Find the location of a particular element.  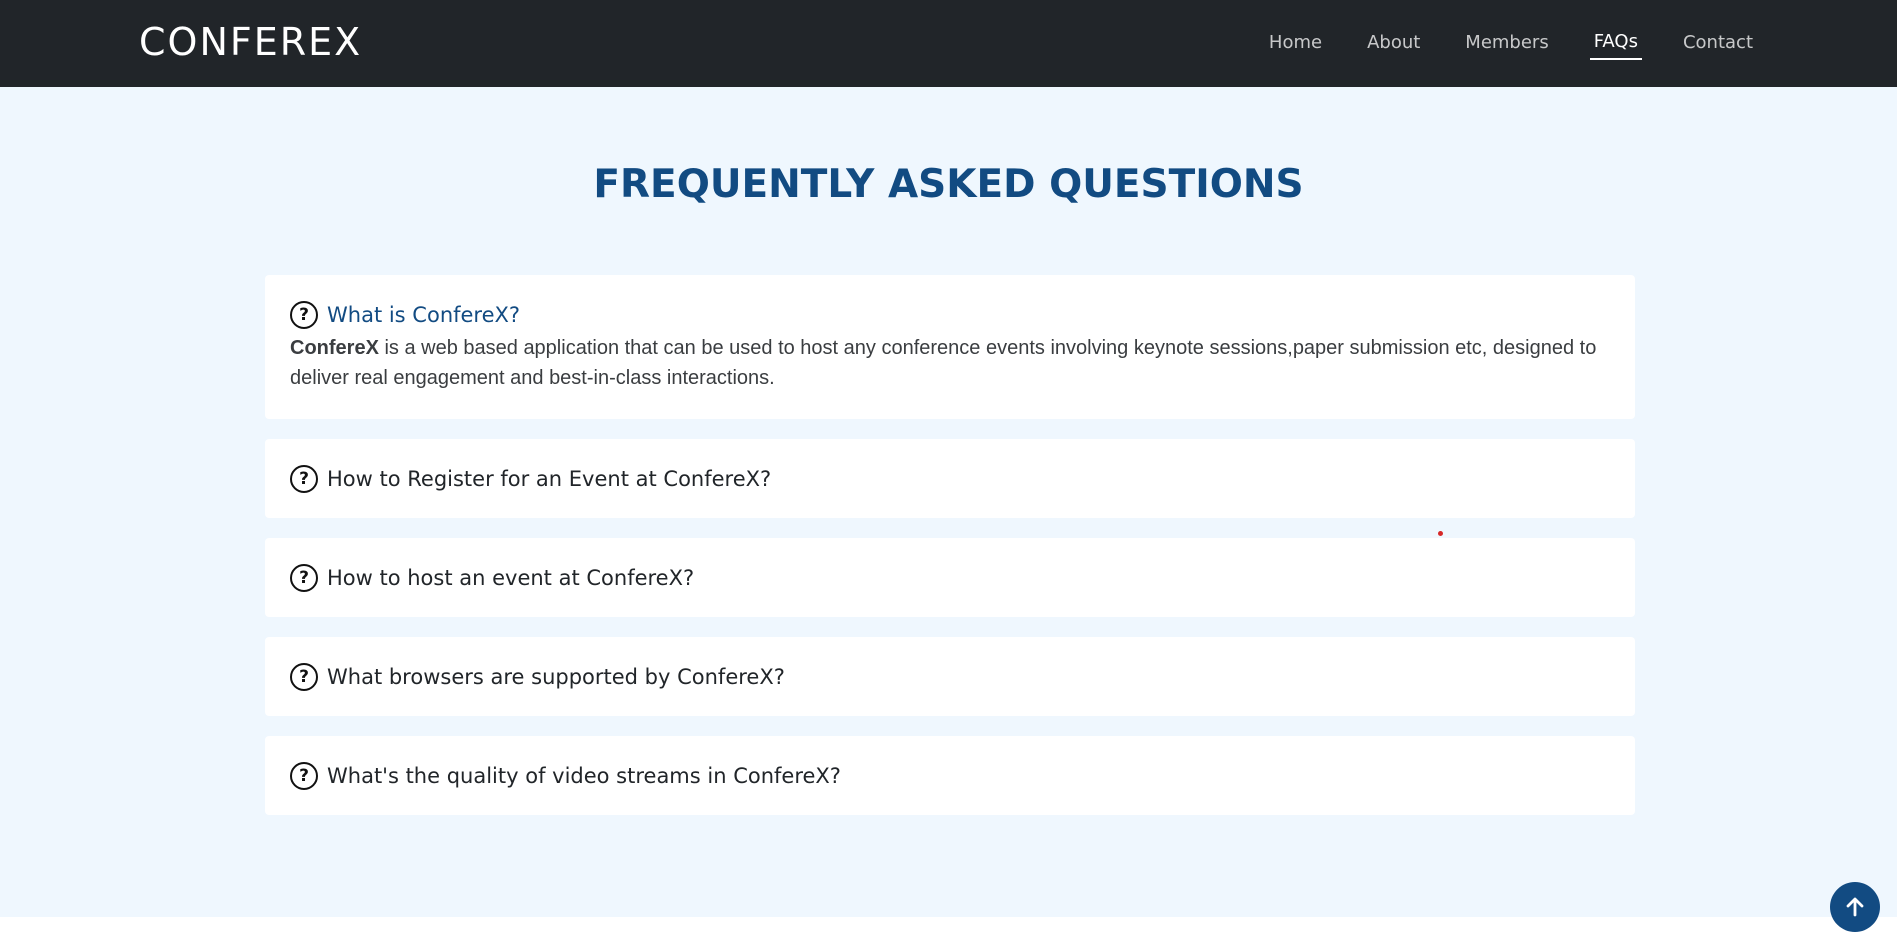

nav-links: Home About Members FAQs Contact is located at coordinates (1492, 43).